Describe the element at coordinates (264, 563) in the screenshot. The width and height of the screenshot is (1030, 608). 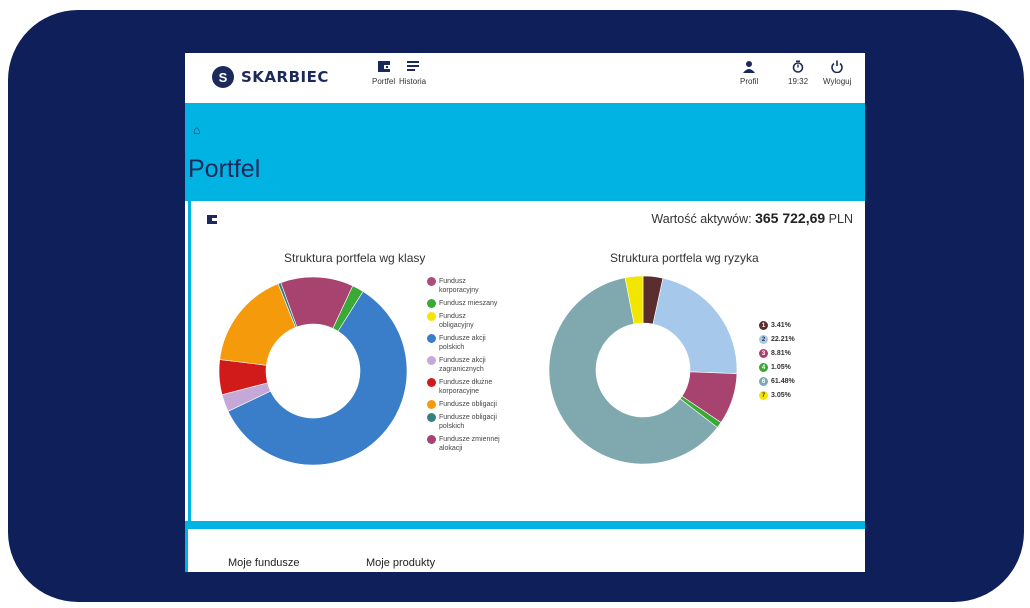
I see `tab-moje-fundusze: Moje fundusze` at that location.